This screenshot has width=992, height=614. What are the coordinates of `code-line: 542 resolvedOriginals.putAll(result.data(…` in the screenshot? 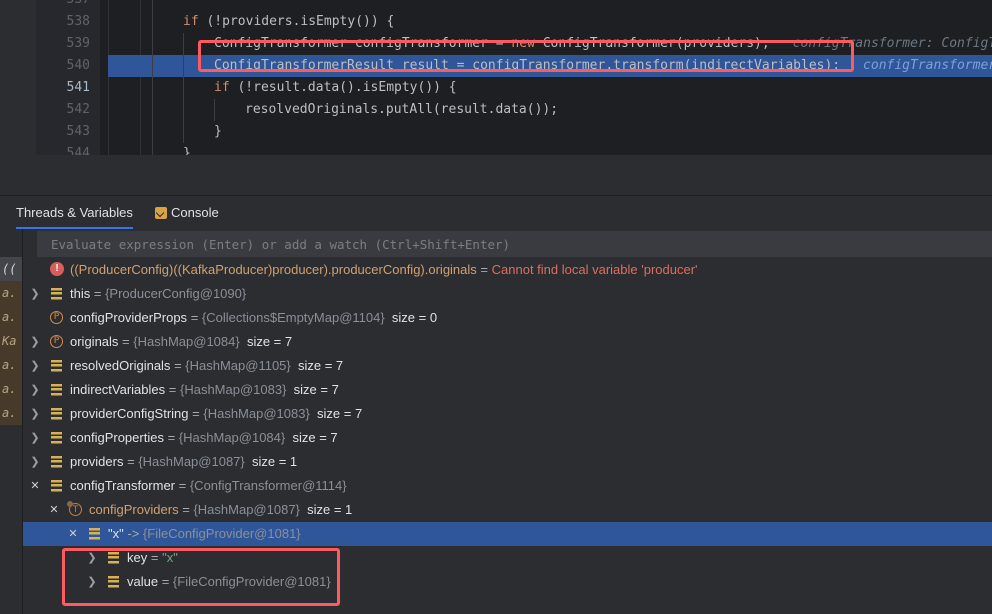 It's located at (496, 110).